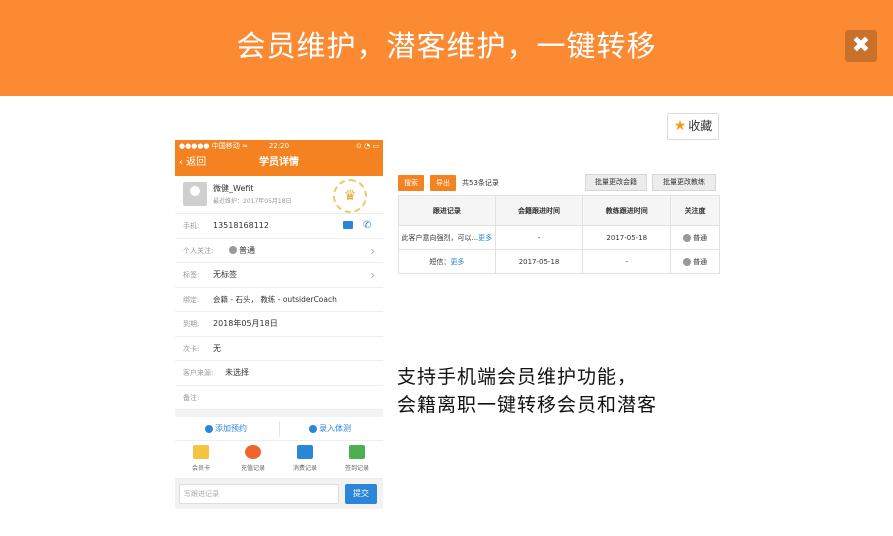  What do you see at coordinates (279, 251) in the screenshot?
I see `row-attention: 个人关注: 普通 ›` at bounding box center [279, 251].